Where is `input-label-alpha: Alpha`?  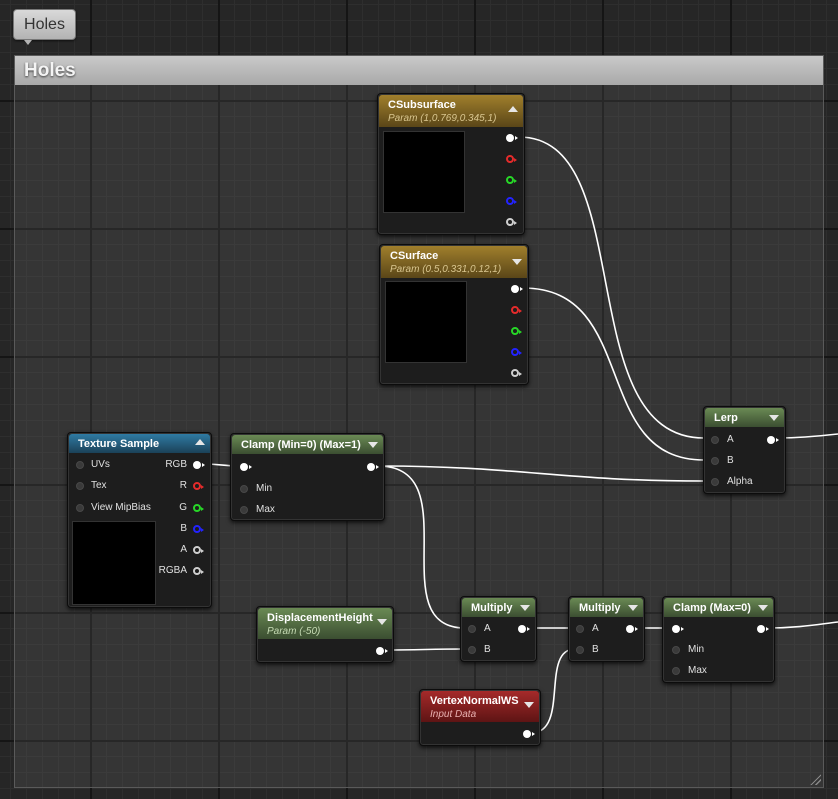 input-label-alpha: Alpha is located at coordinates (740, 481).